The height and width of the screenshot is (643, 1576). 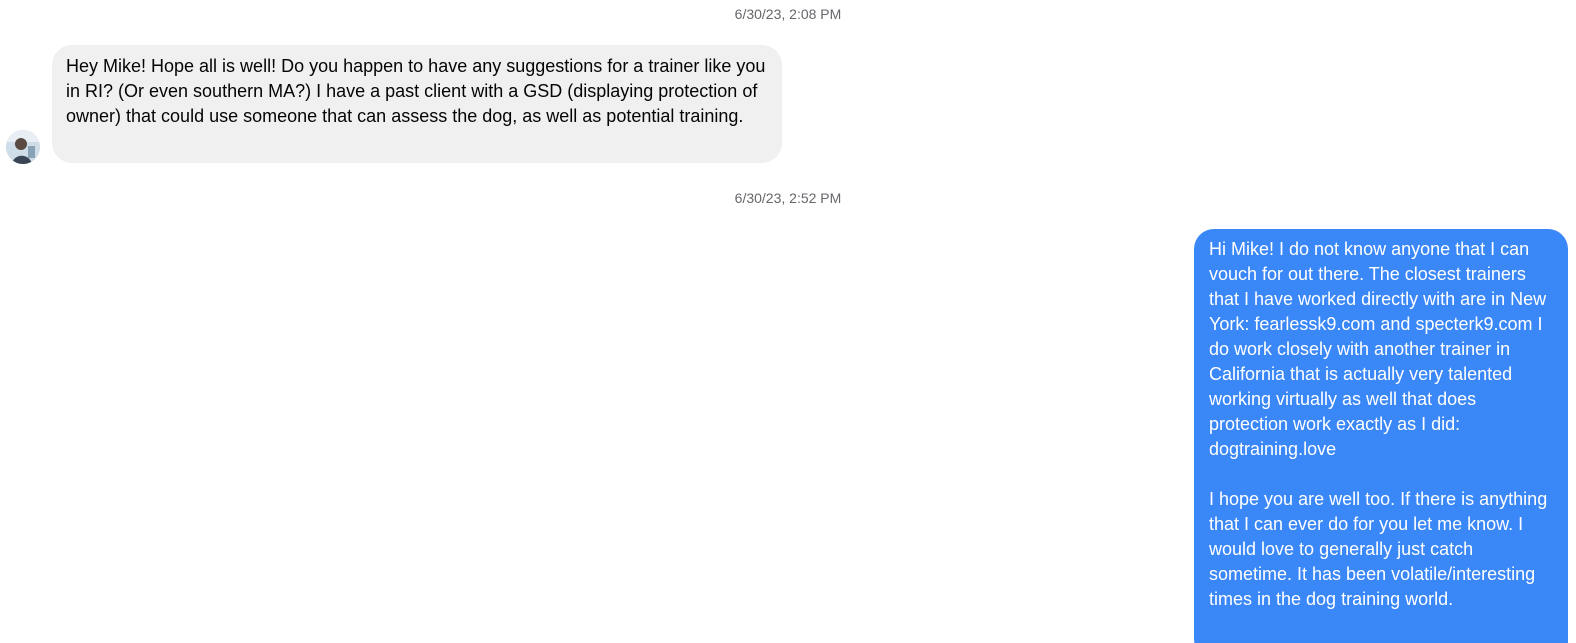 I want to click on message-timestamp: 6/30/23, 2:52 PM, so click(x=788, y=198).